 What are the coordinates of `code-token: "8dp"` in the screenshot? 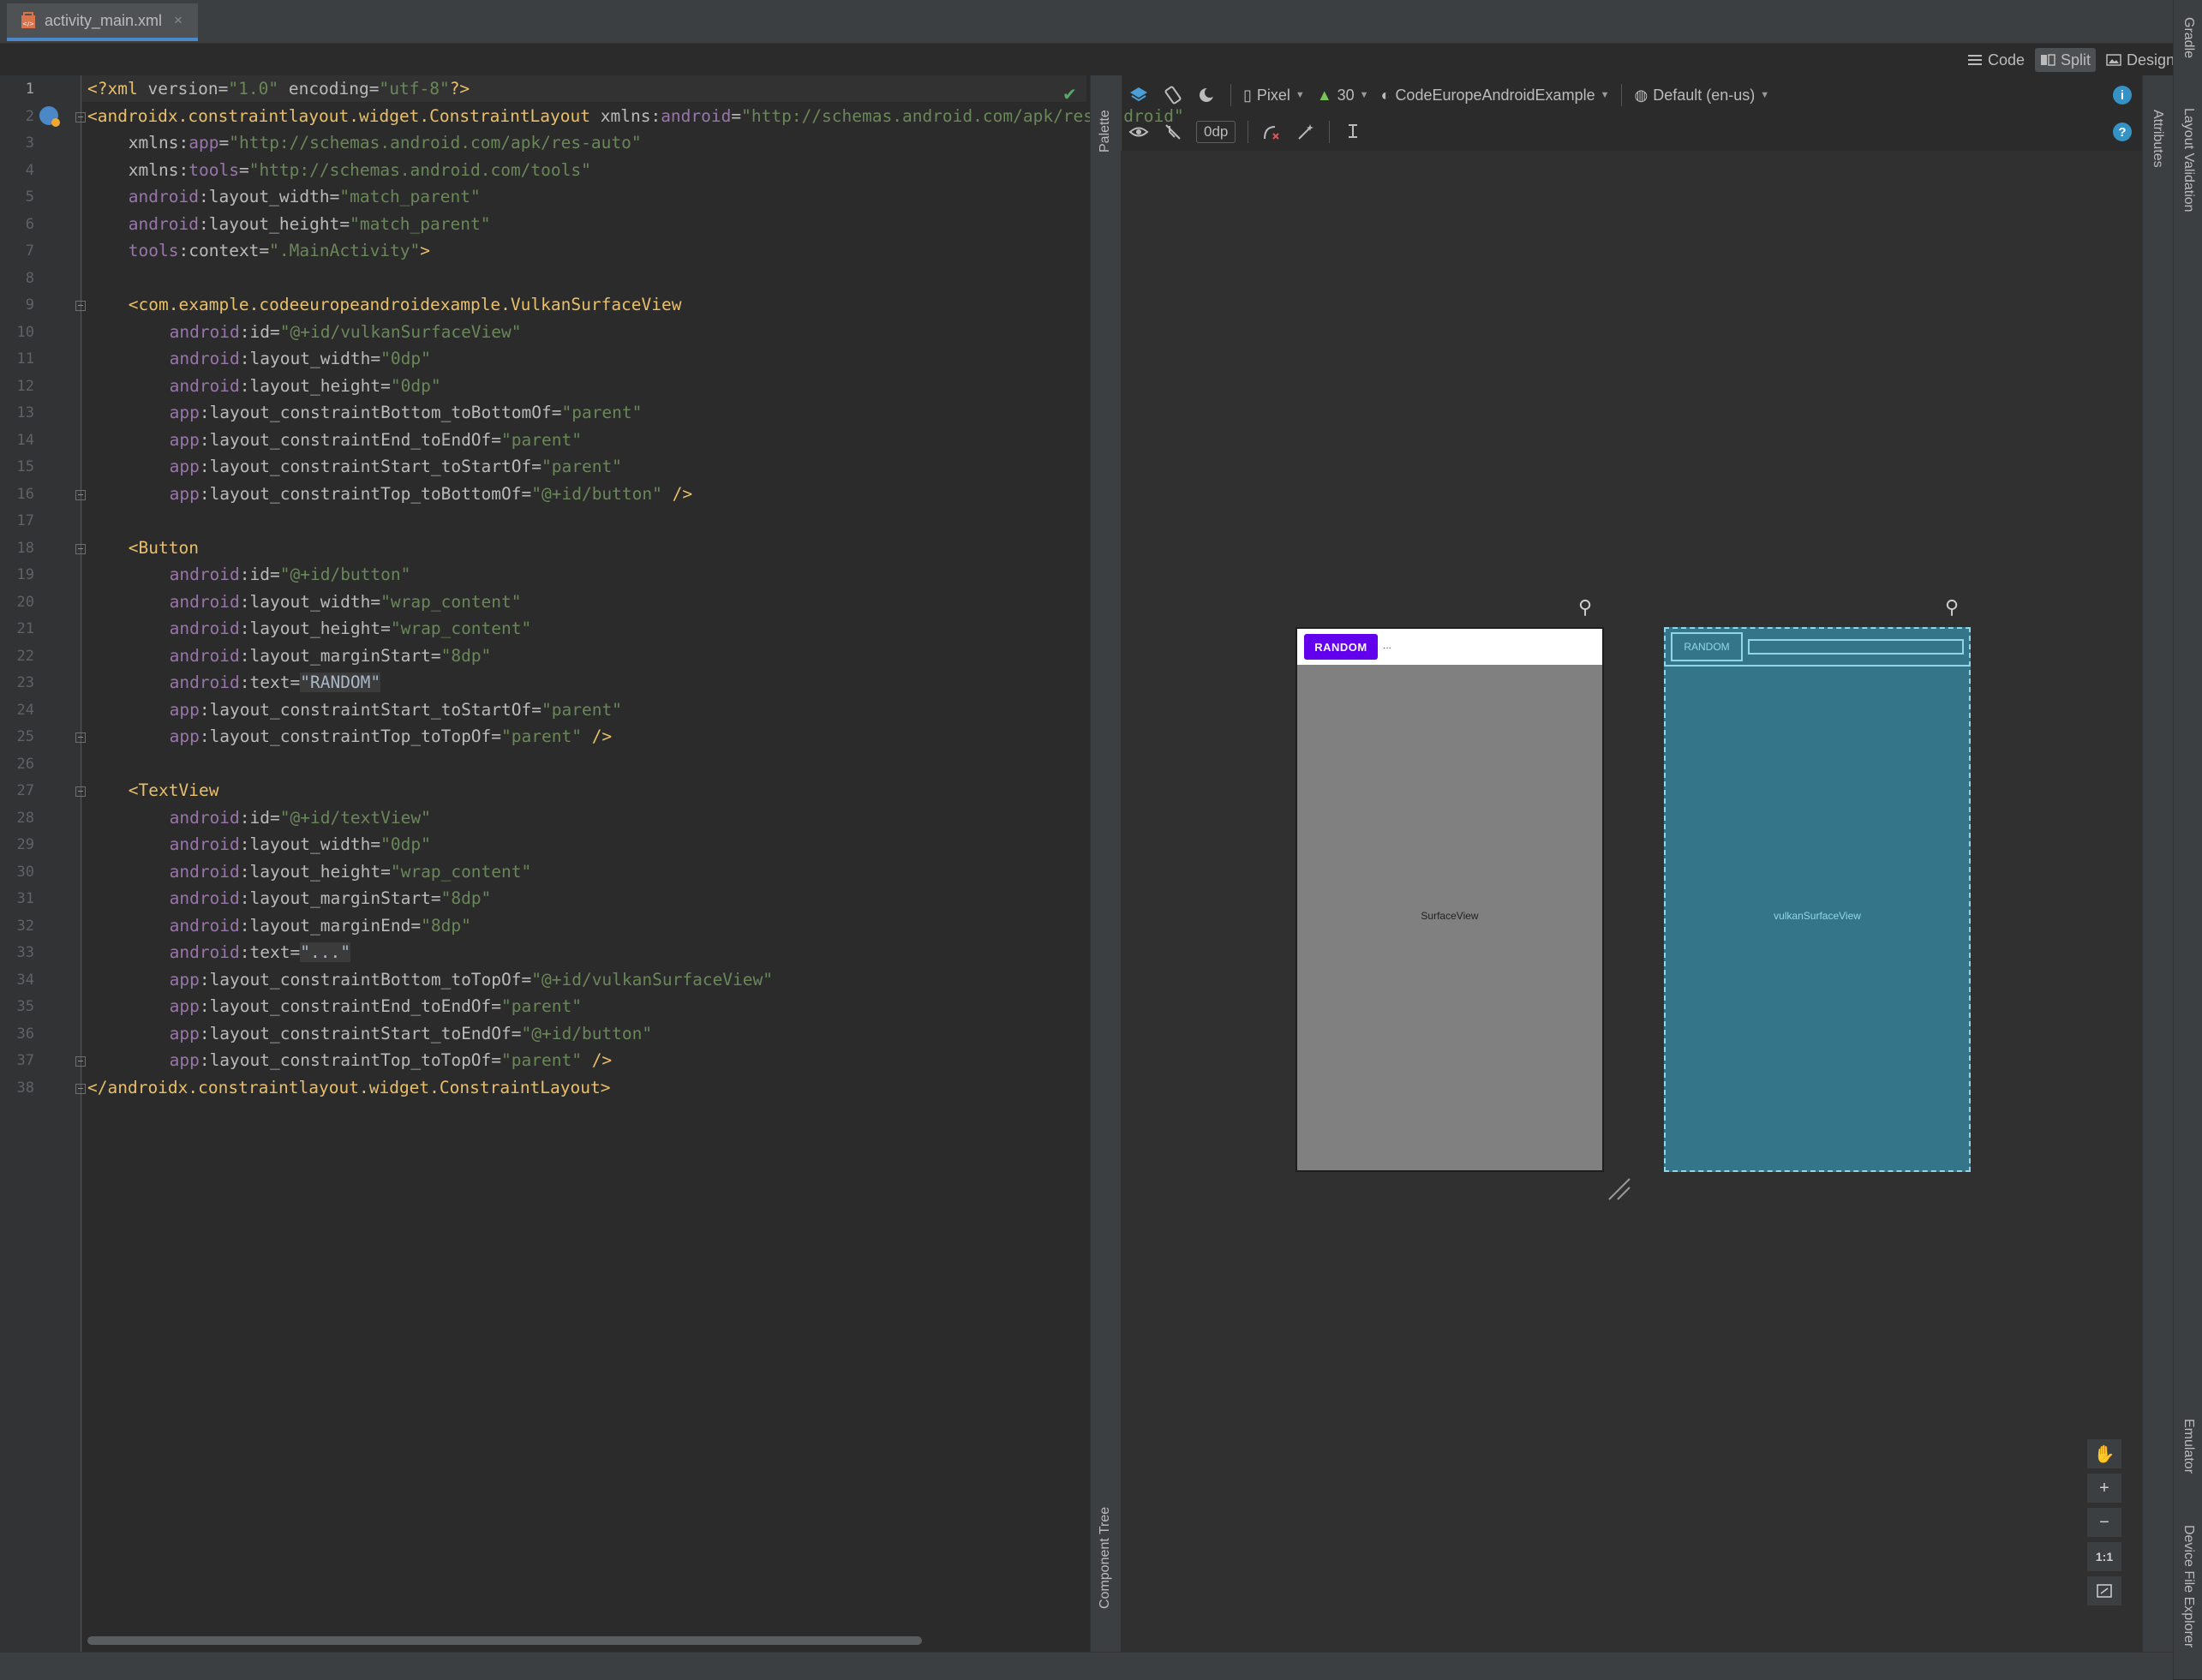 It's located at (466, 898).